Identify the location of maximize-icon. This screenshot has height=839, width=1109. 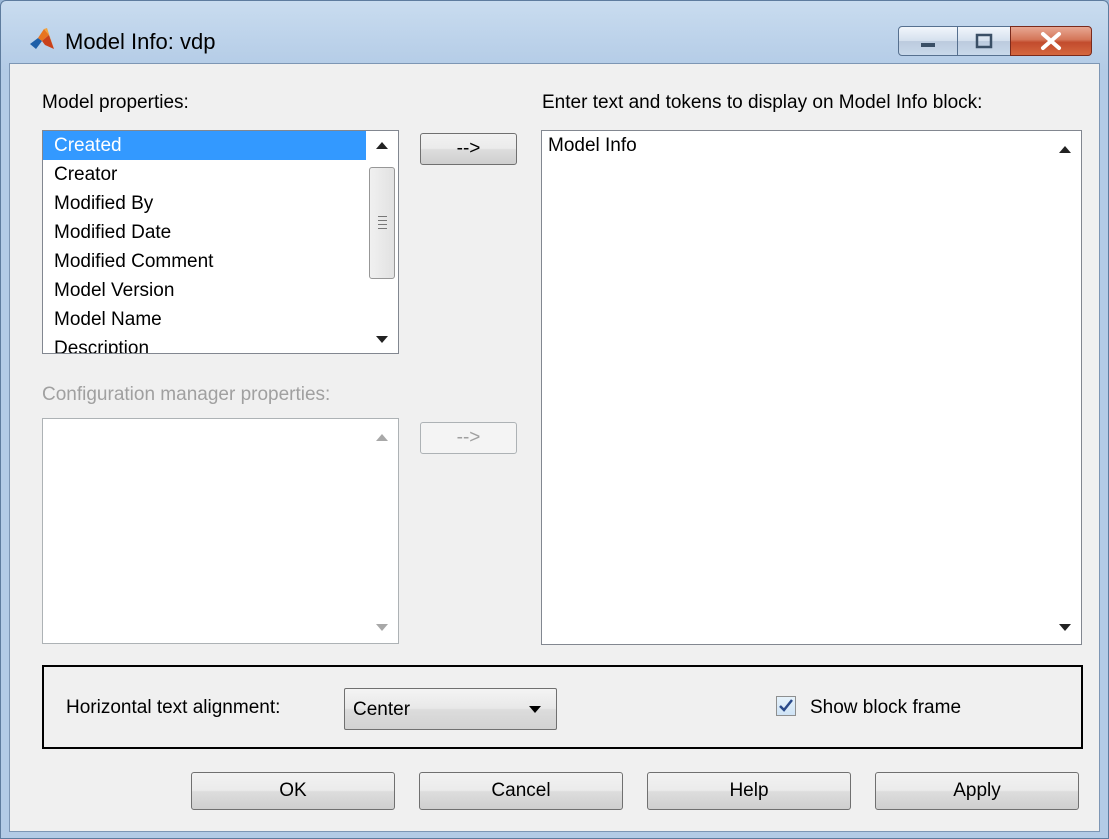
(984, 41).